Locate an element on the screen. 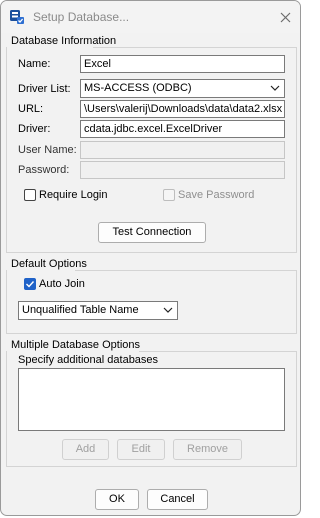 The height and width of the screenshot is (518, 320). database-icon is located at coordinates (17, 17).